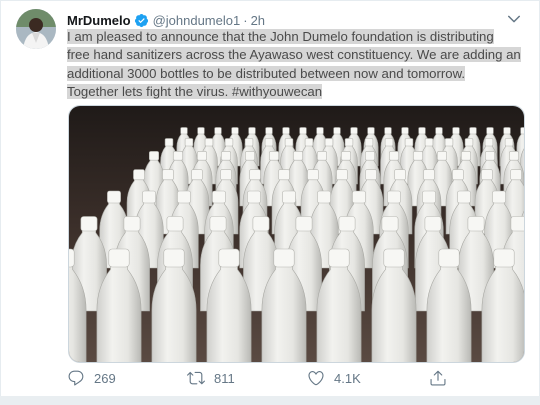  I want to click on timestamp: 2h, so click(258, 20).